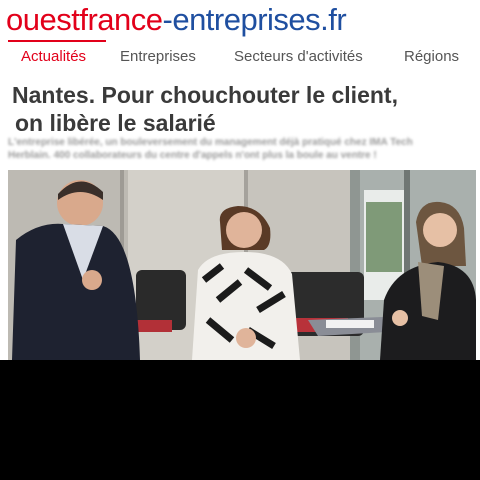 The image size is (480, 480). Describe the element at coordinates (205, 95) in the screenshot. I see `article-title-line-1: Nantes. Pour chouchouter le client,` at that location.